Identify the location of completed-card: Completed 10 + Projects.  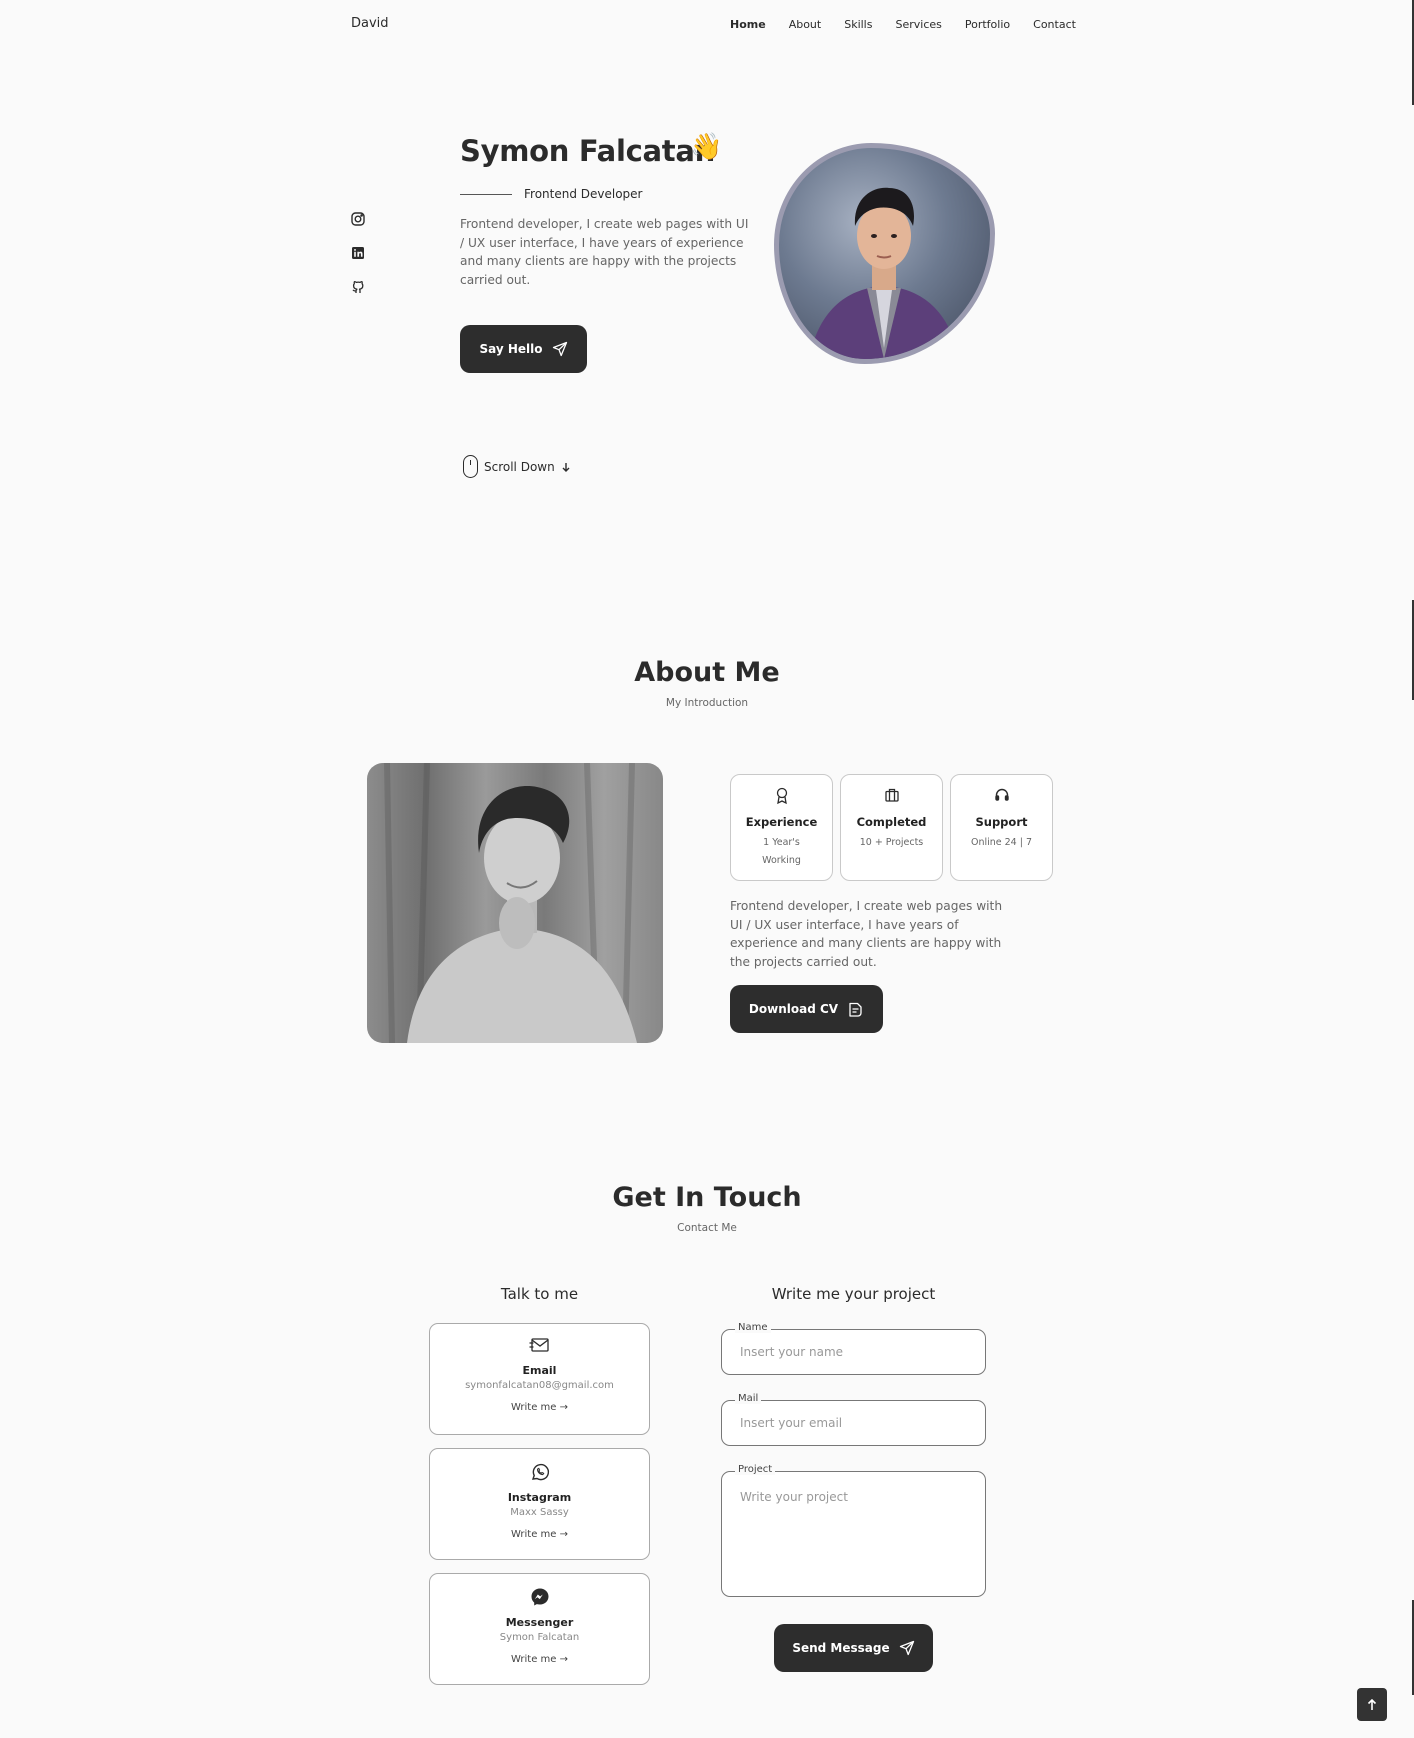
(891, 827).